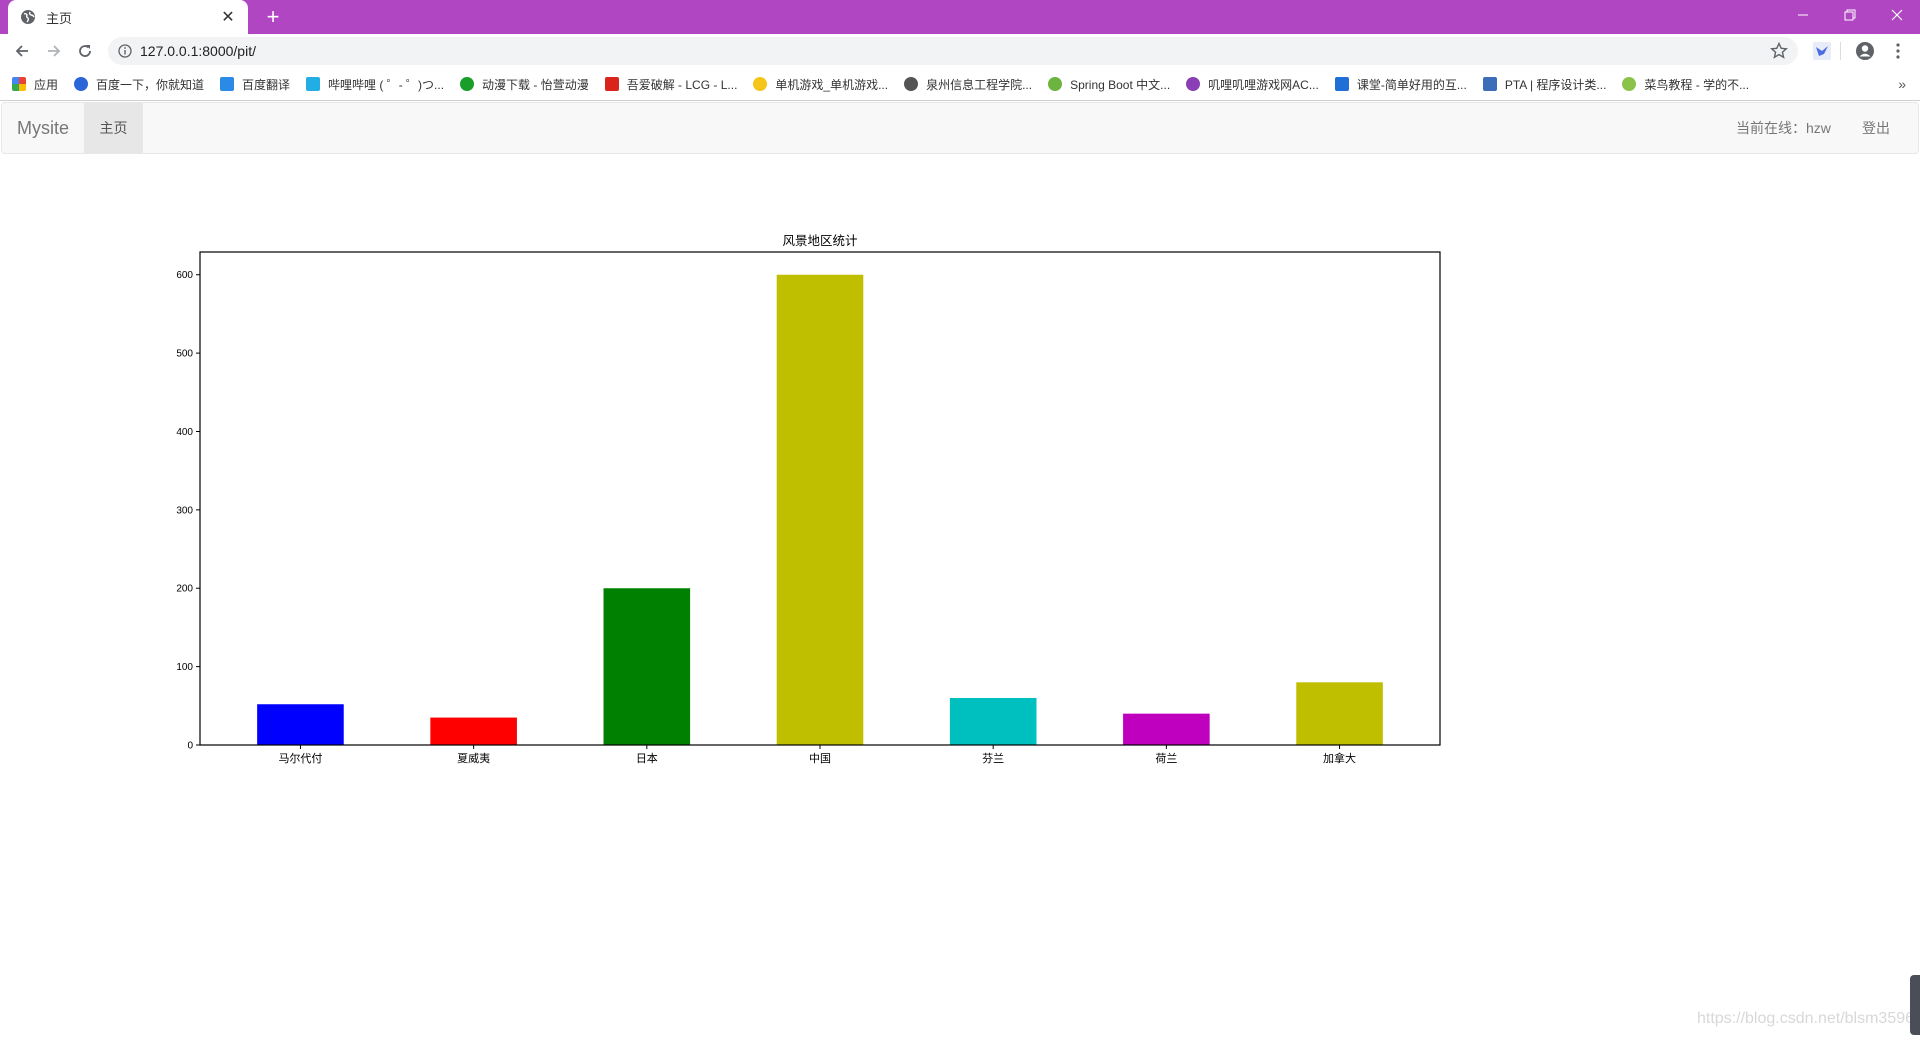  Describe the element at coordinates (1806, 1018) in the screenshot. I see `watermark-text: https://blog.csdn.net/blsm3596` at that location.